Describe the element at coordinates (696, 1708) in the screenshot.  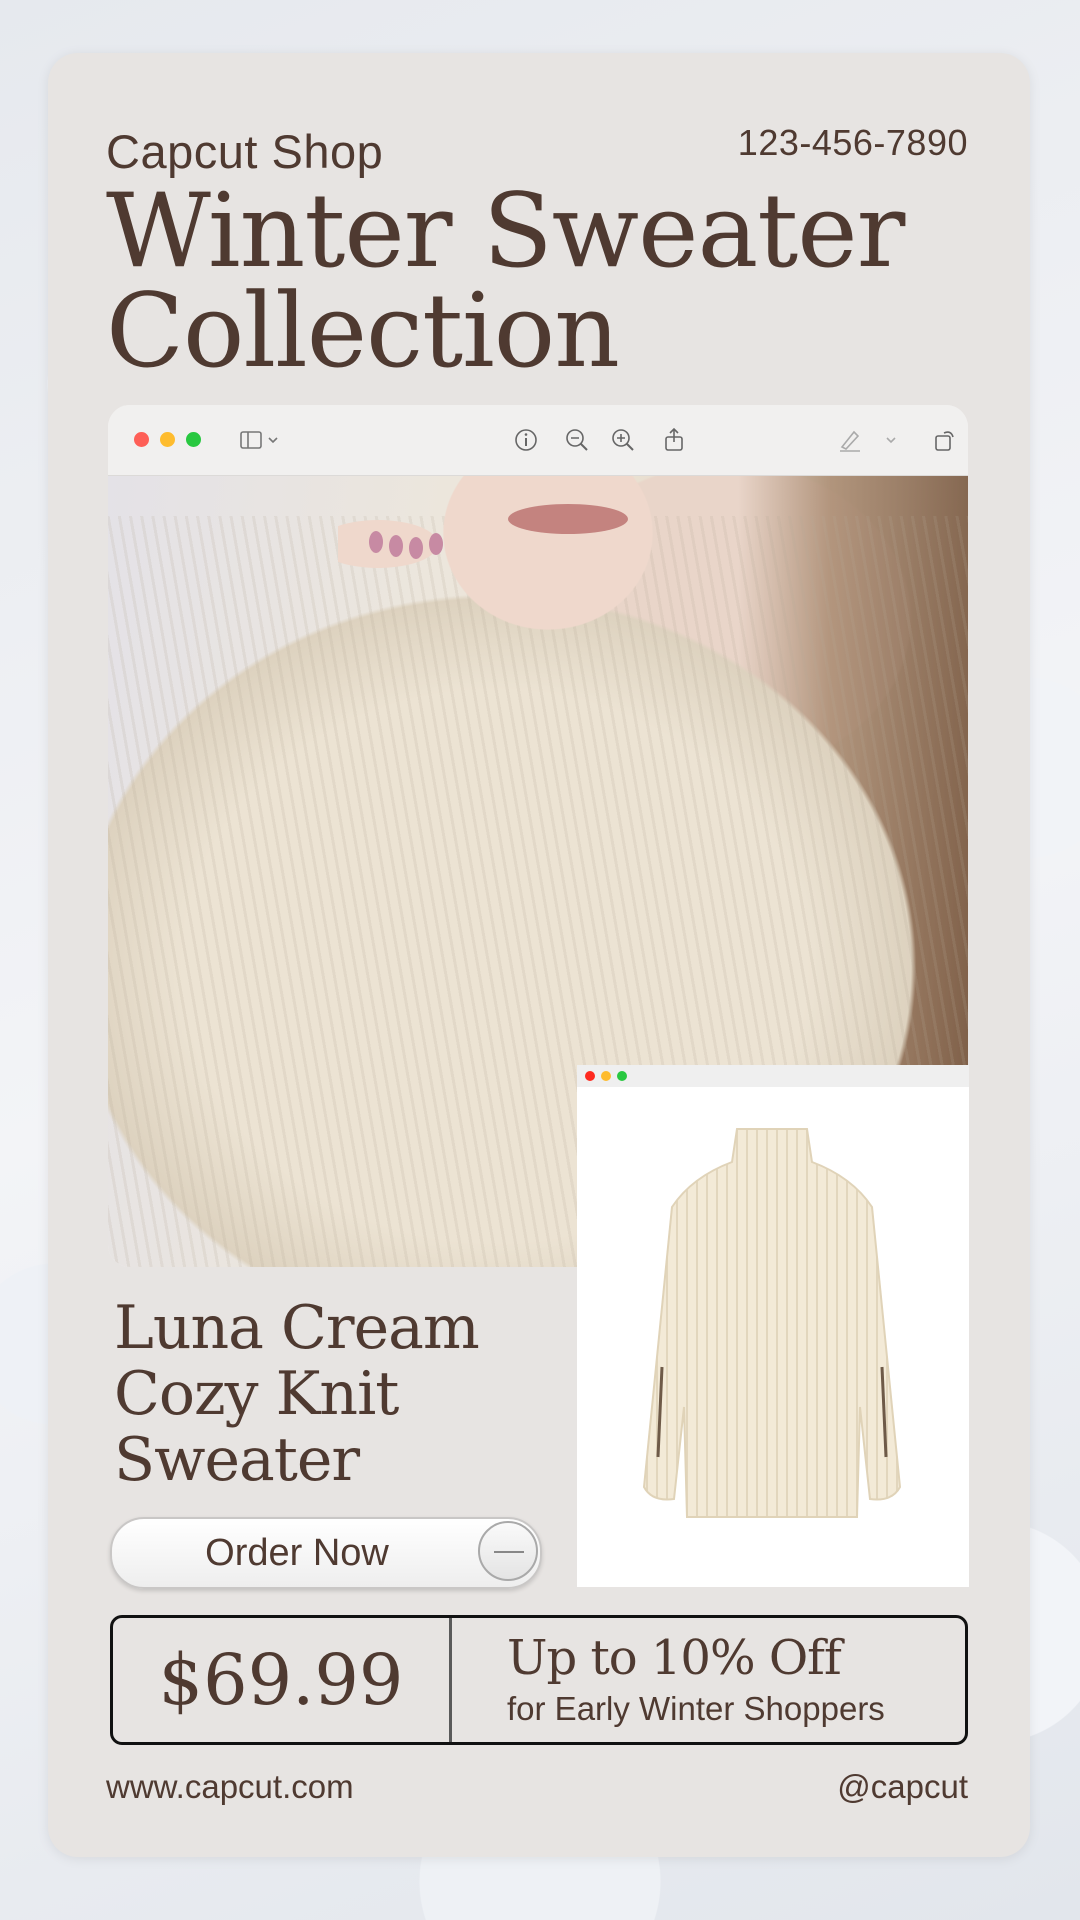
I see `offer-subtitle: for Early Winter Shoppers` at that location.